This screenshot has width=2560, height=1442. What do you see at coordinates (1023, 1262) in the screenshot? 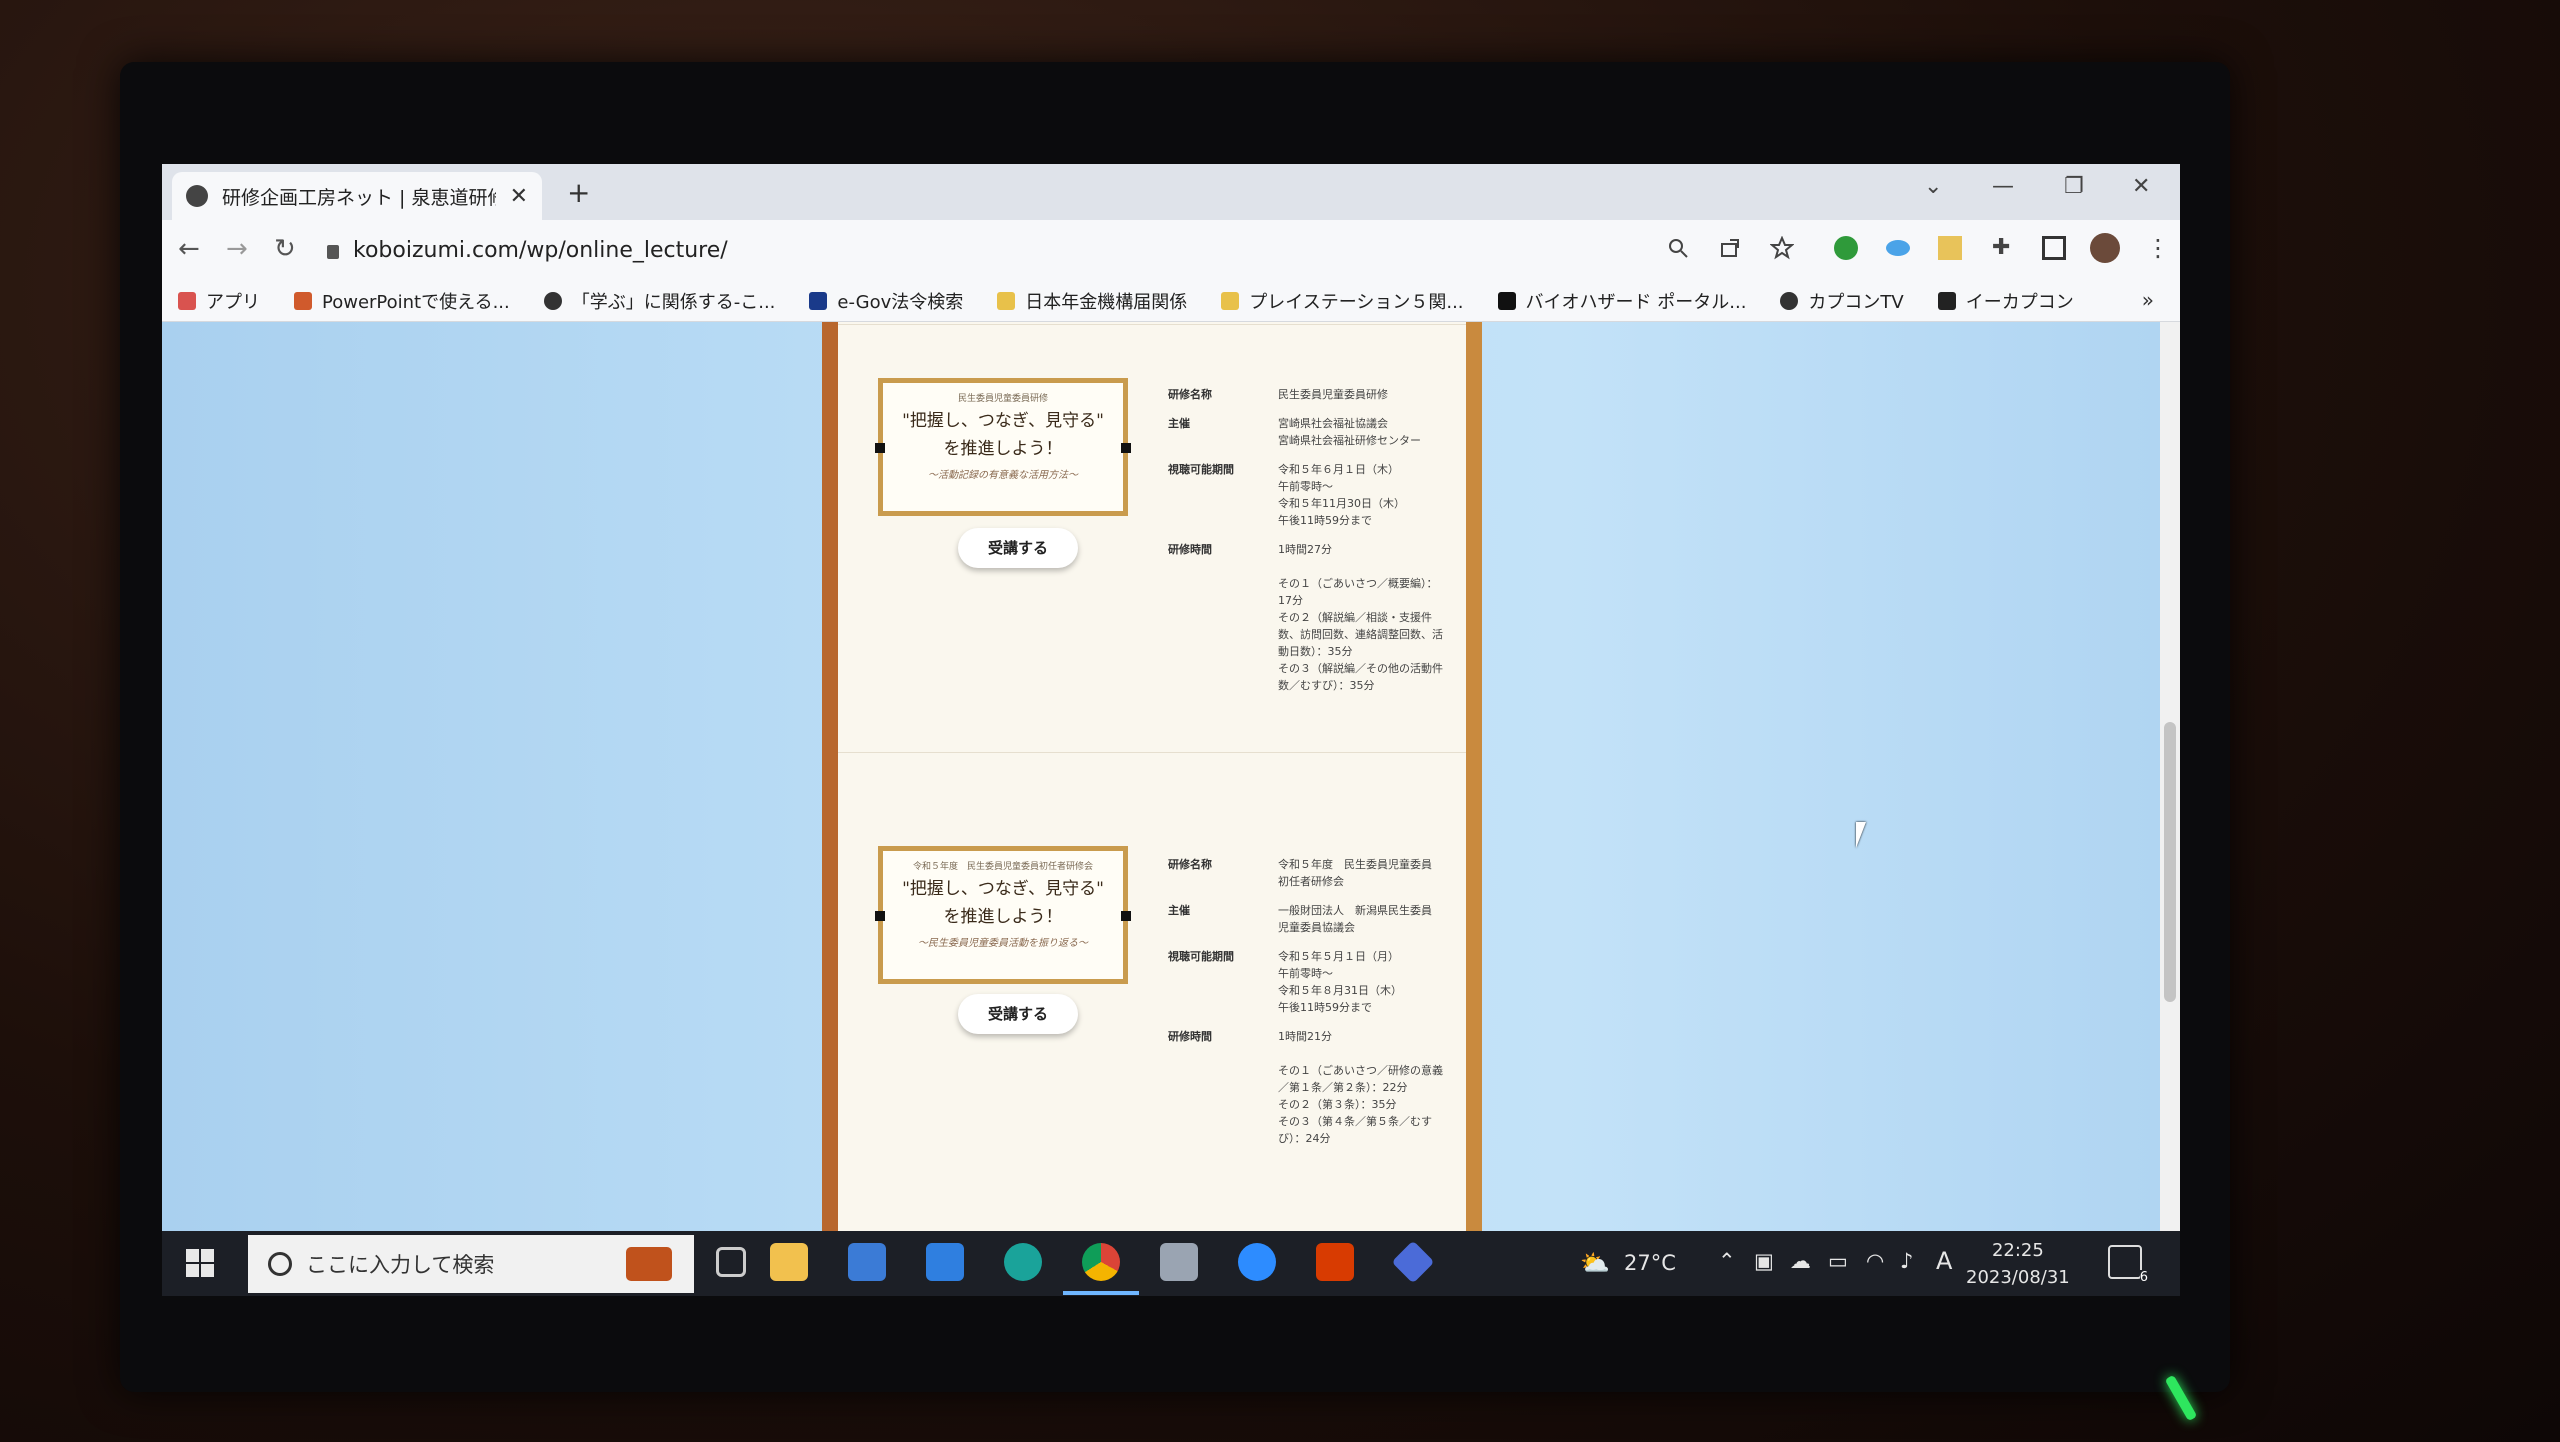
I see `edge-icon` at bounding box center [1023, 1262].